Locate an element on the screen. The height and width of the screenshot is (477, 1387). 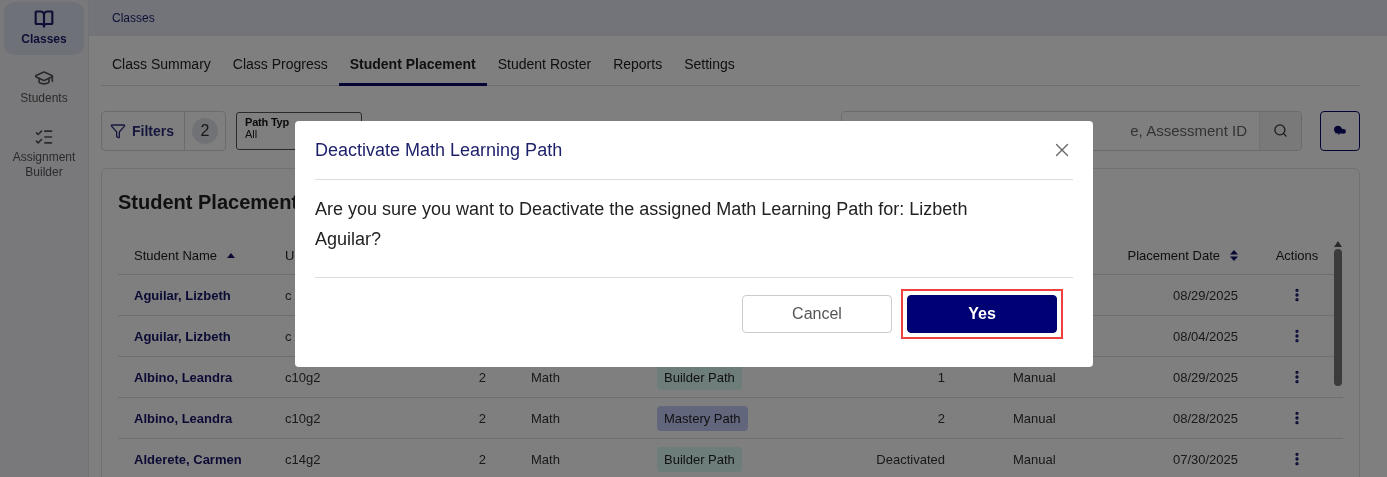
table-cell: c14g2 is located at coordinates (303, 459).